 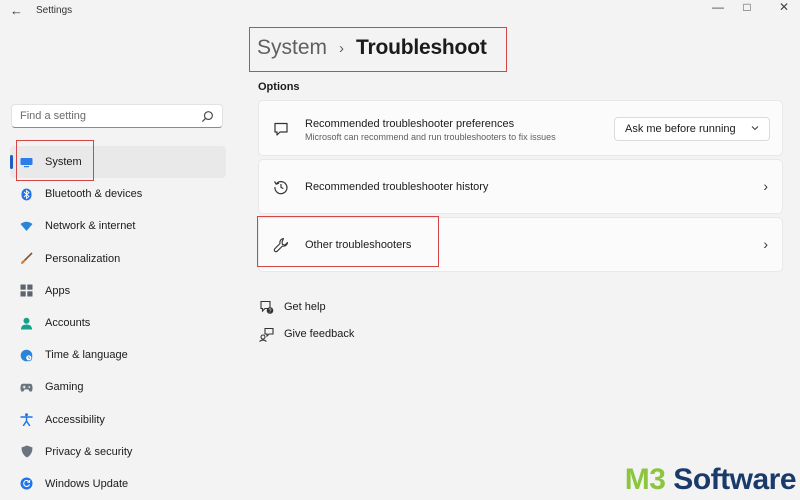 I want to click on get-help-link: ? Get help, so click(x=292, y=307).